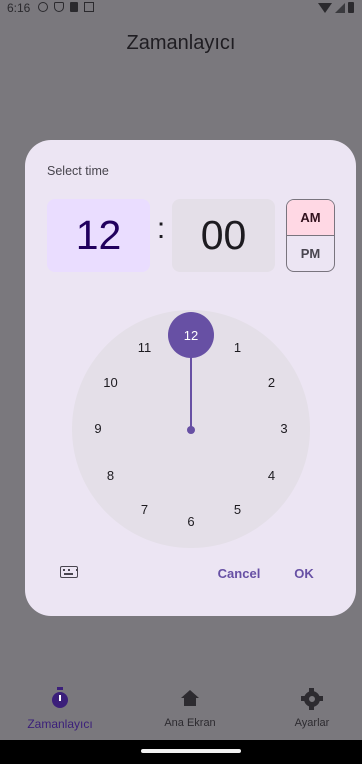 The width and height of the screenshot is (362, 764). I want to click on clock-number-9: 9, so click(98, 429).